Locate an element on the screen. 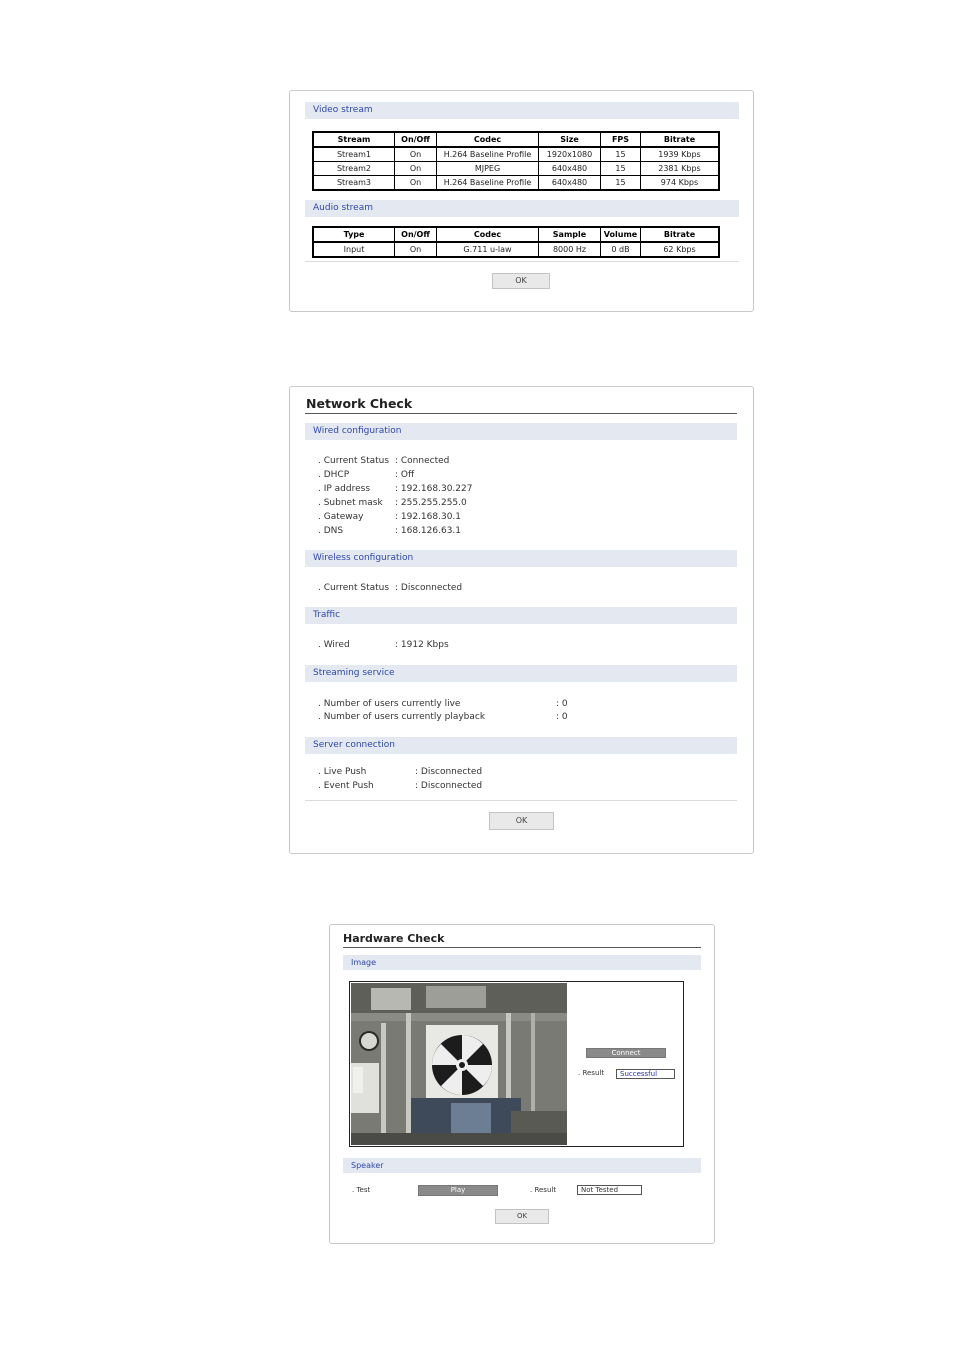 The height and width of the screenshot is (1350, 954). label: . Wired is located at coordinates (334, 645).